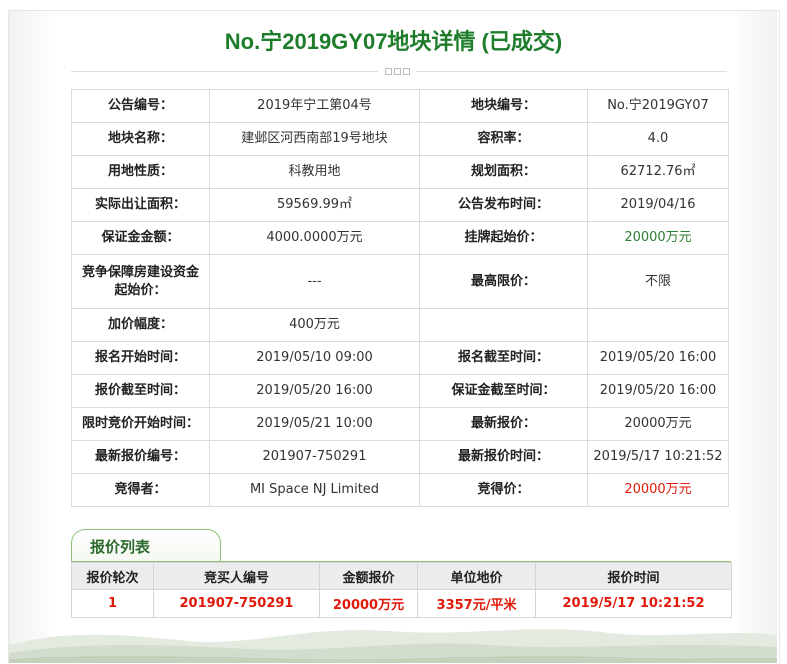 This screenshot has width=787, height=664. I want to click on column-header: 报价时间, so click(633, 576).